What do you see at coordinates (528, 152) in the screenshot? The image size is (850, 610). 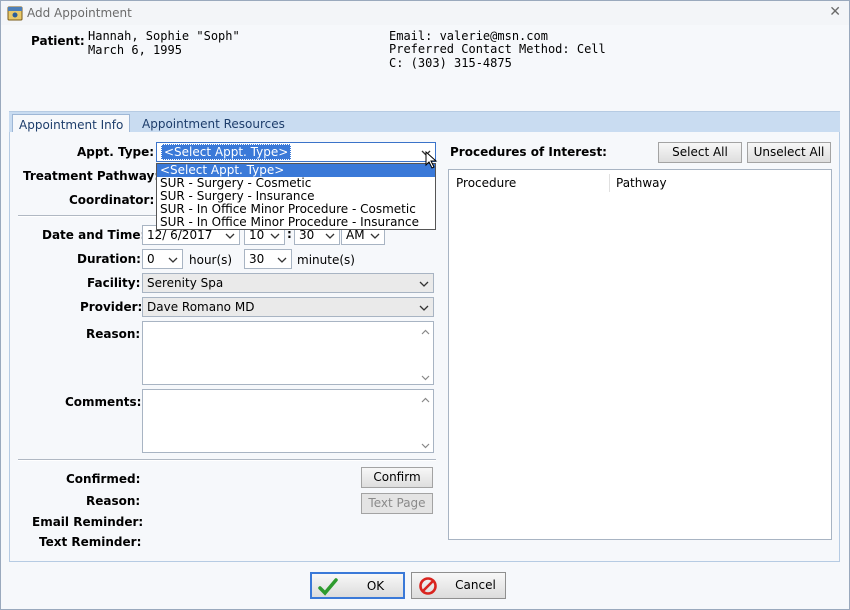 I see `procedures-of-interest-title: Procedures of Interest:` at bounding box center [528, 152].